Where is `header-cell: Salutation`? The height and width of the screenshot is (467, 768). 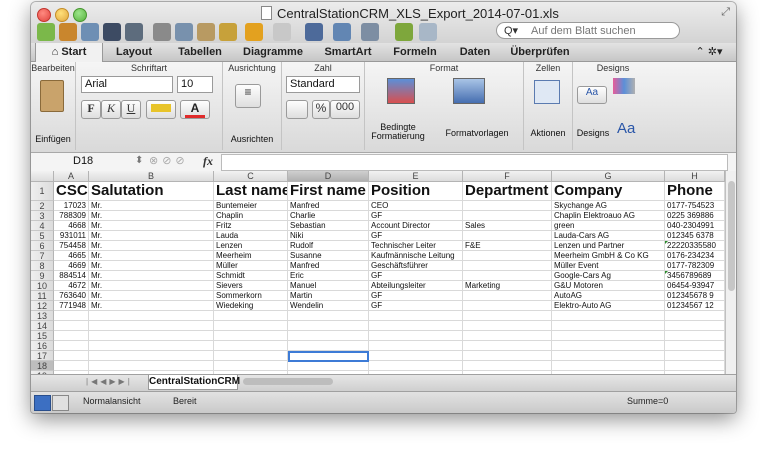
header-cell: Salutation is located at coordinates (151, 191).